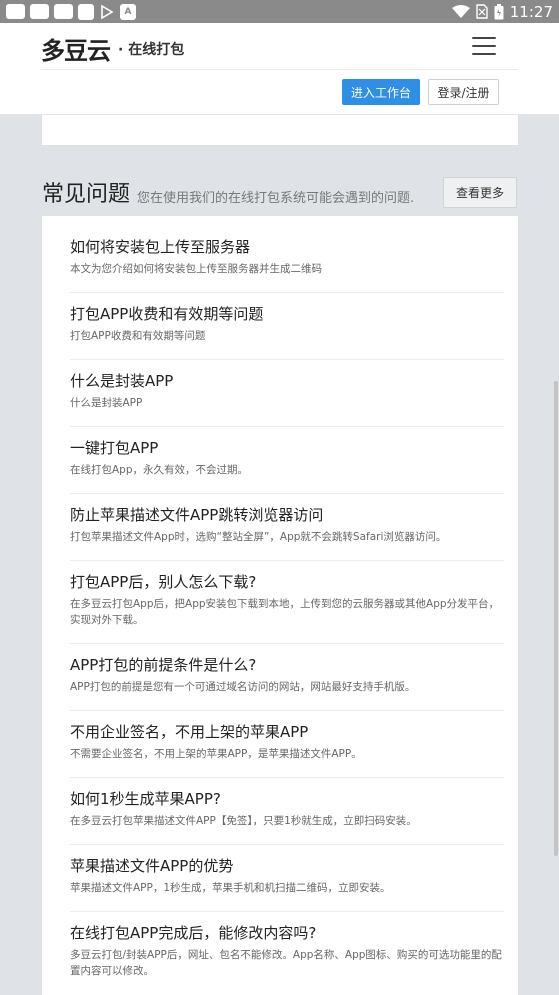 The image size is (559, 995). What do you see at coordinates (106, 403) in the screenshot?
I see `faq-answer: 什么是封装APP` at bounding box center [106, 403].